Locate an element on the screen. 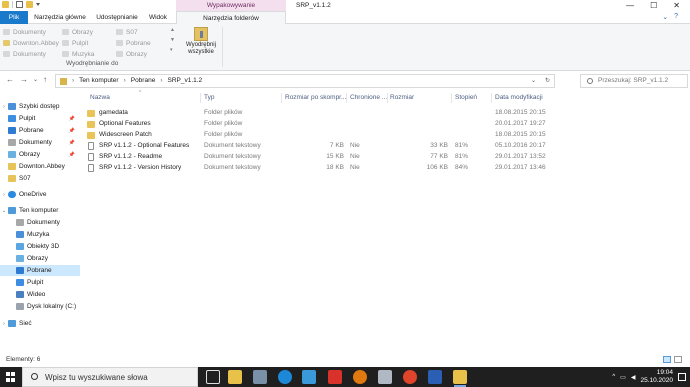  nav-item-s07: S07 is located at coordinates (40, 178).